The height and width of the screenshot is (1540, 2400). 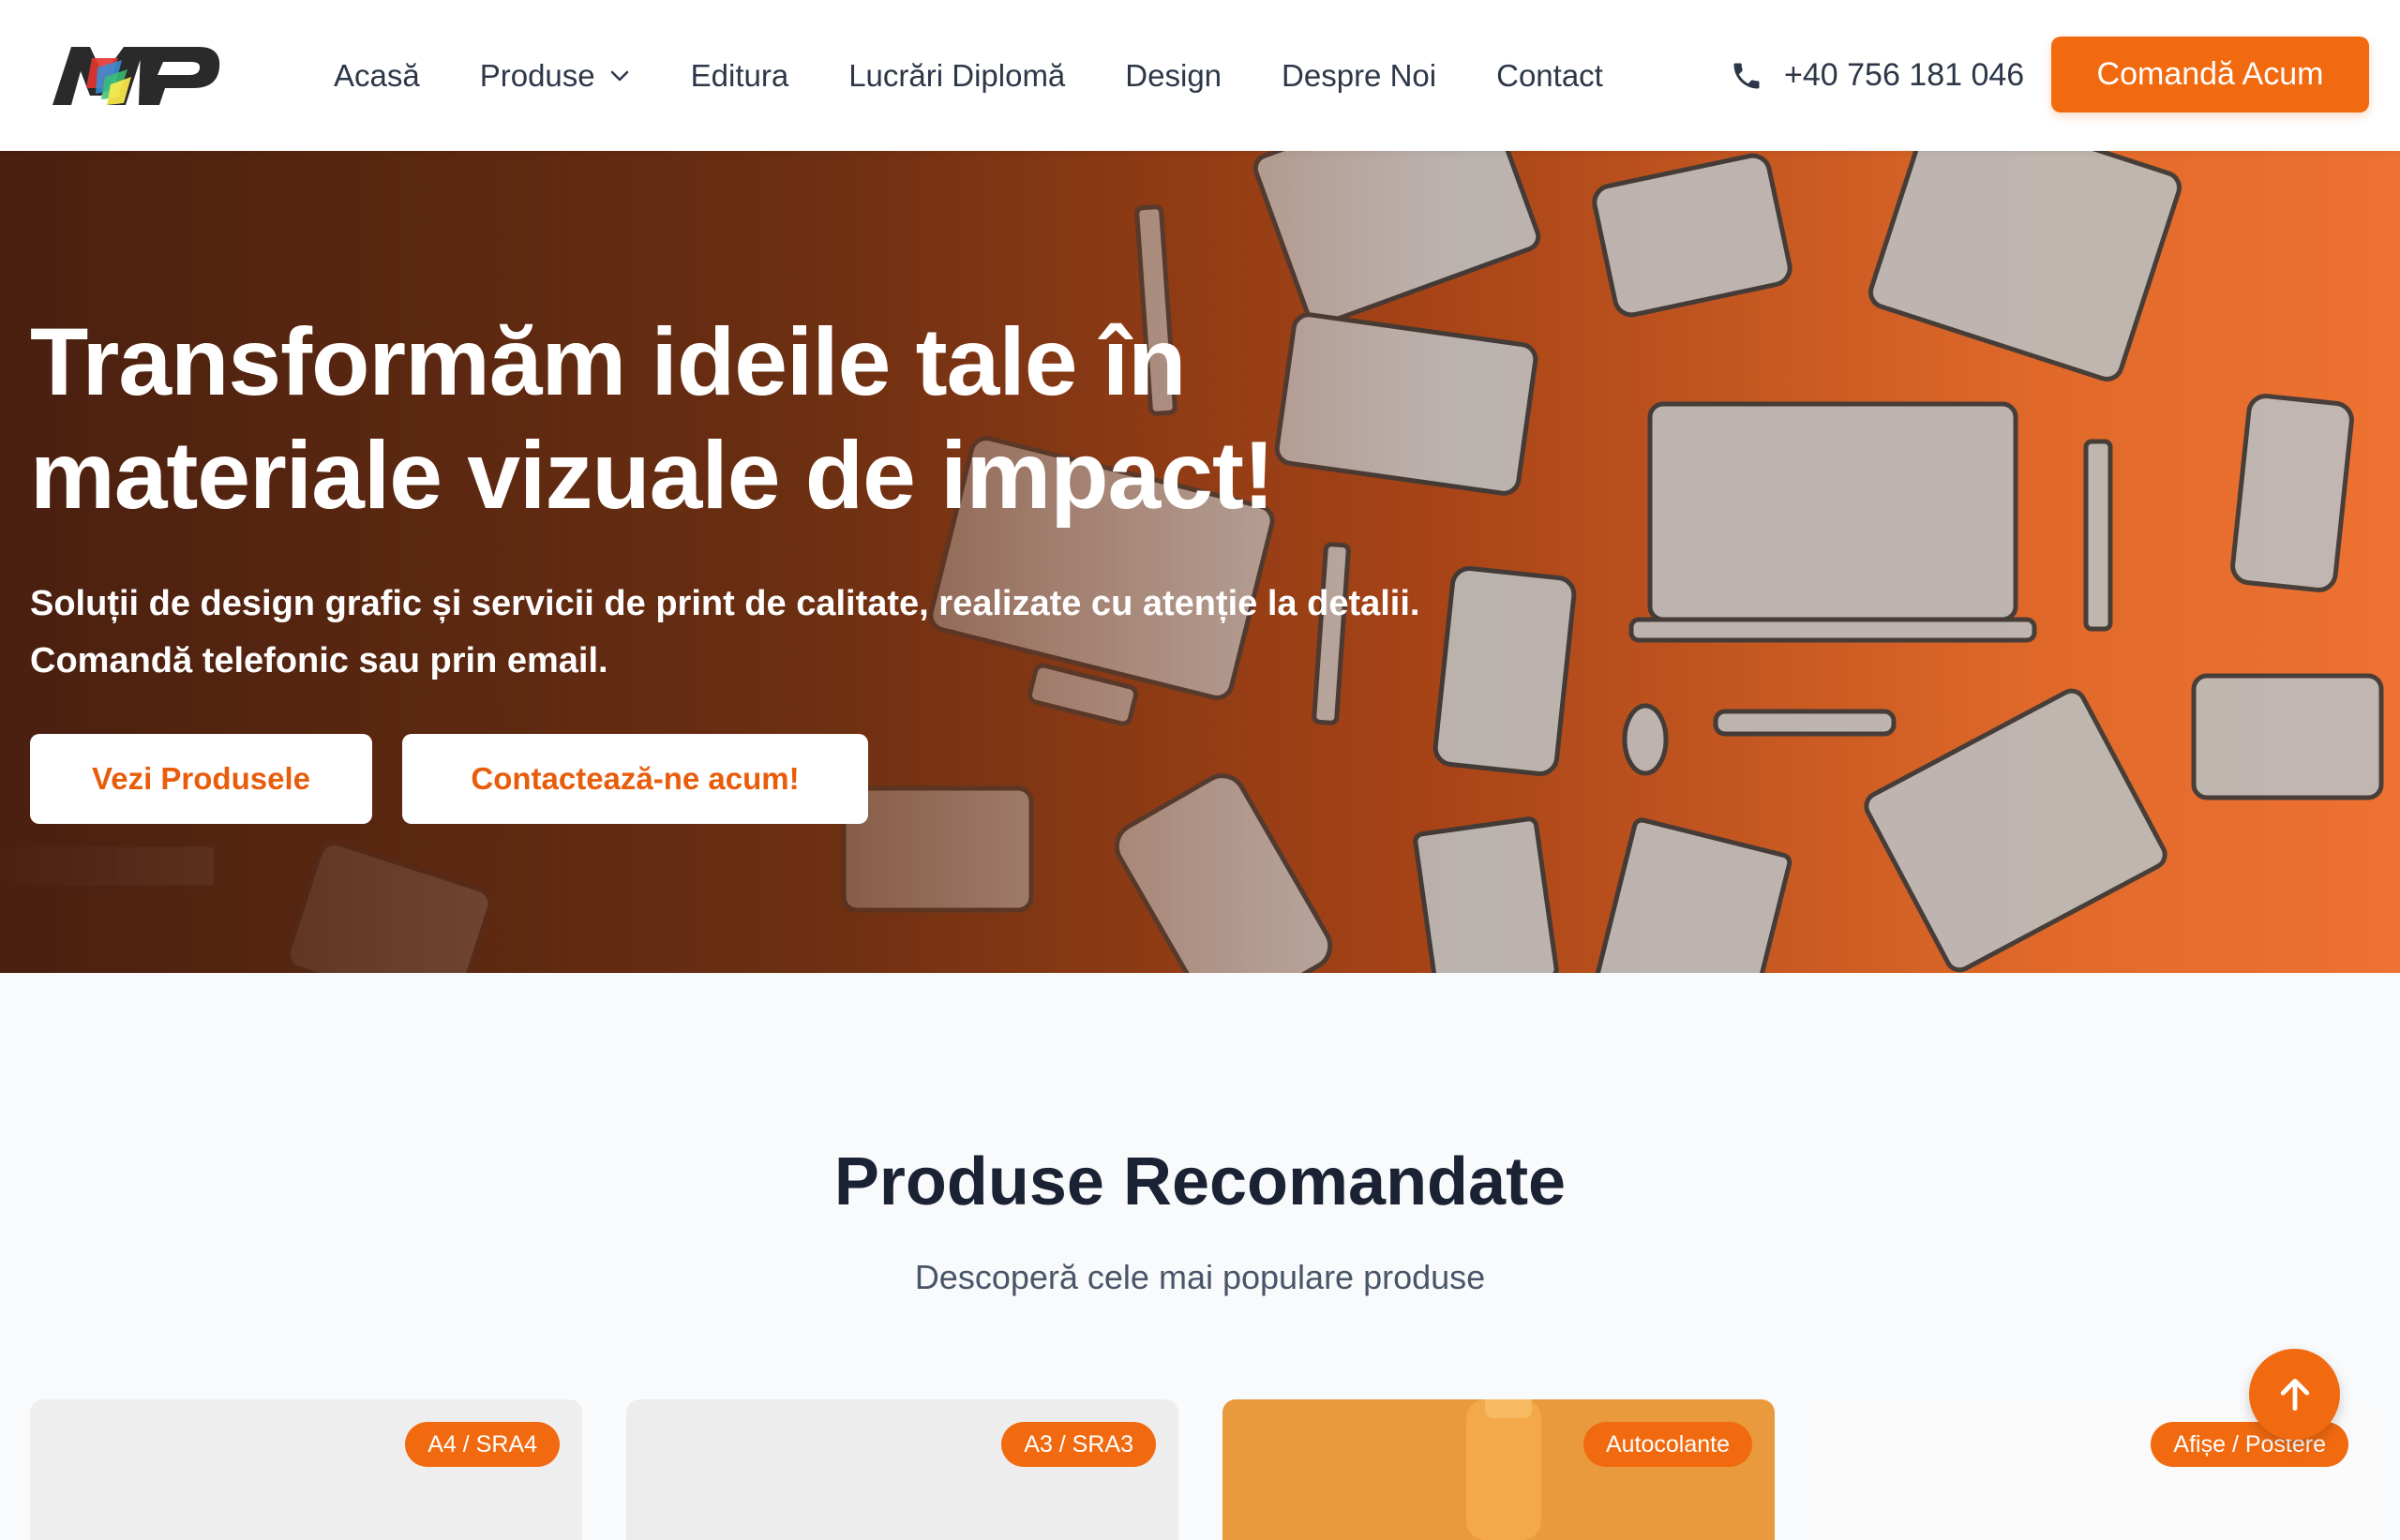 I want to click on nav-item-editura: Editura, so click(x=740, y=76).